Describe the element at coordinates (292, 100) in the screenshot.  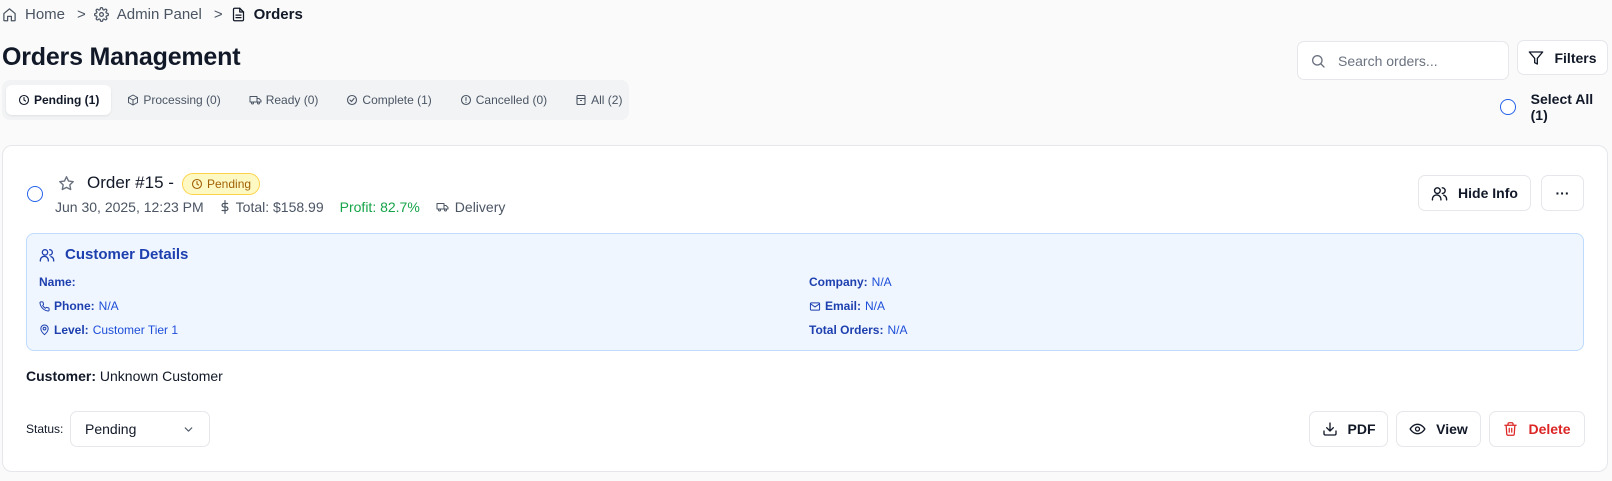
I see `tab-label: Ready (0)` at that location.